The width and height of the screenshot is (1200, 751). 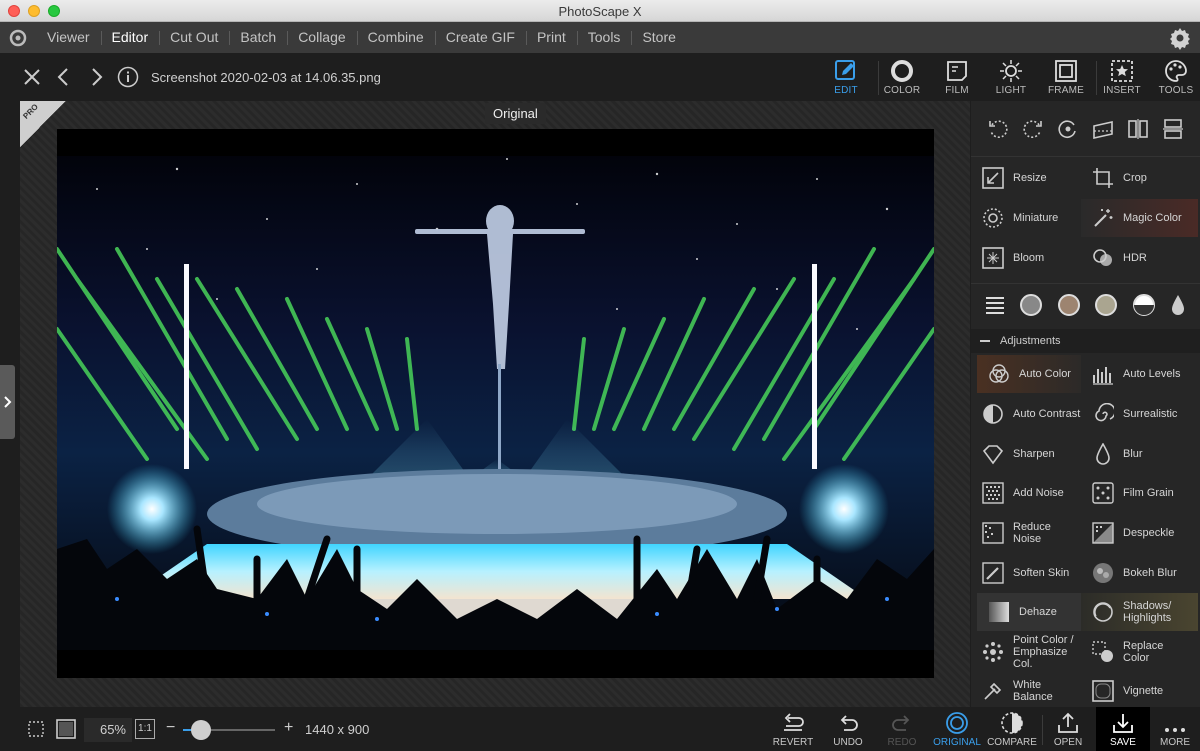 What do you see at coordinates (1103, 178) in the screenshot?
I see `crop-icon` at bounding box center [1103, 178].